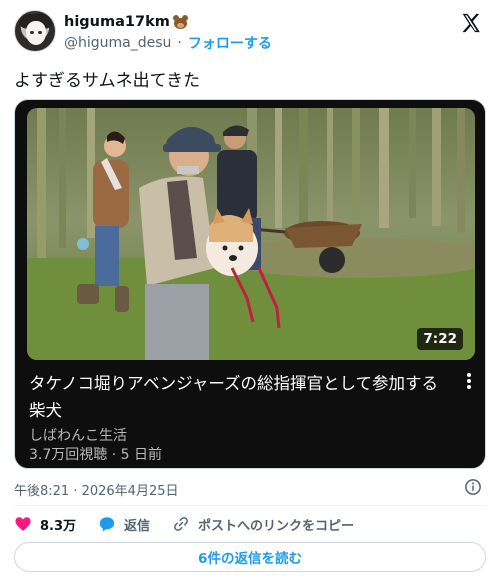 The width and height of the screenshot is (500, 585). I want to click on name-row: higuma17km, so click(126, 22).